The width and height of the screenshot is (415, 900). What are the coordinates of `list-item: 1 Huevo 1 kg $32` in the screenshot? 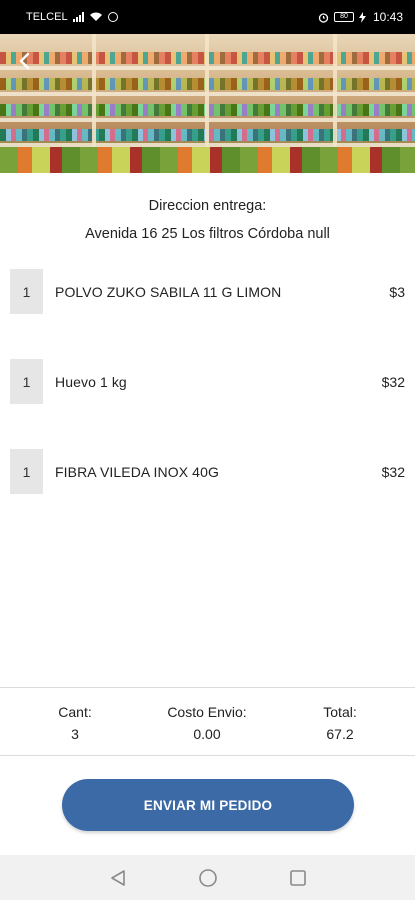 It's located at (207, 381).